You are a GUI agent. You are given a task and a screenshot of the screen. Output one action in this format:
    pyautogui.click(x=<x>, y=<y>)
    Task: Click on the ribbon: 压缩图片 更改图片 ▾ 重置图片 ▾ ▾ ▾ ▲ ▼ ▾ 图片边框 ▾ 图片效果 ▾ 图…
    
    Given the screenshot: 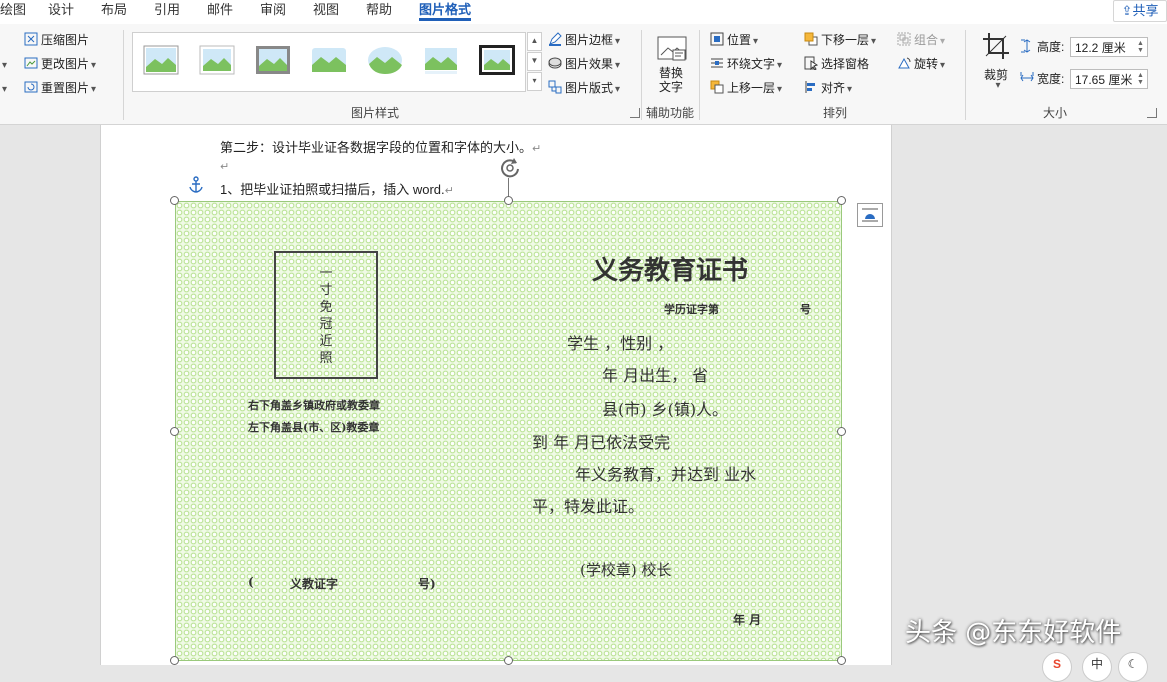 What is the action you would take?
    pyautogui.click(x=583, y=74)
    